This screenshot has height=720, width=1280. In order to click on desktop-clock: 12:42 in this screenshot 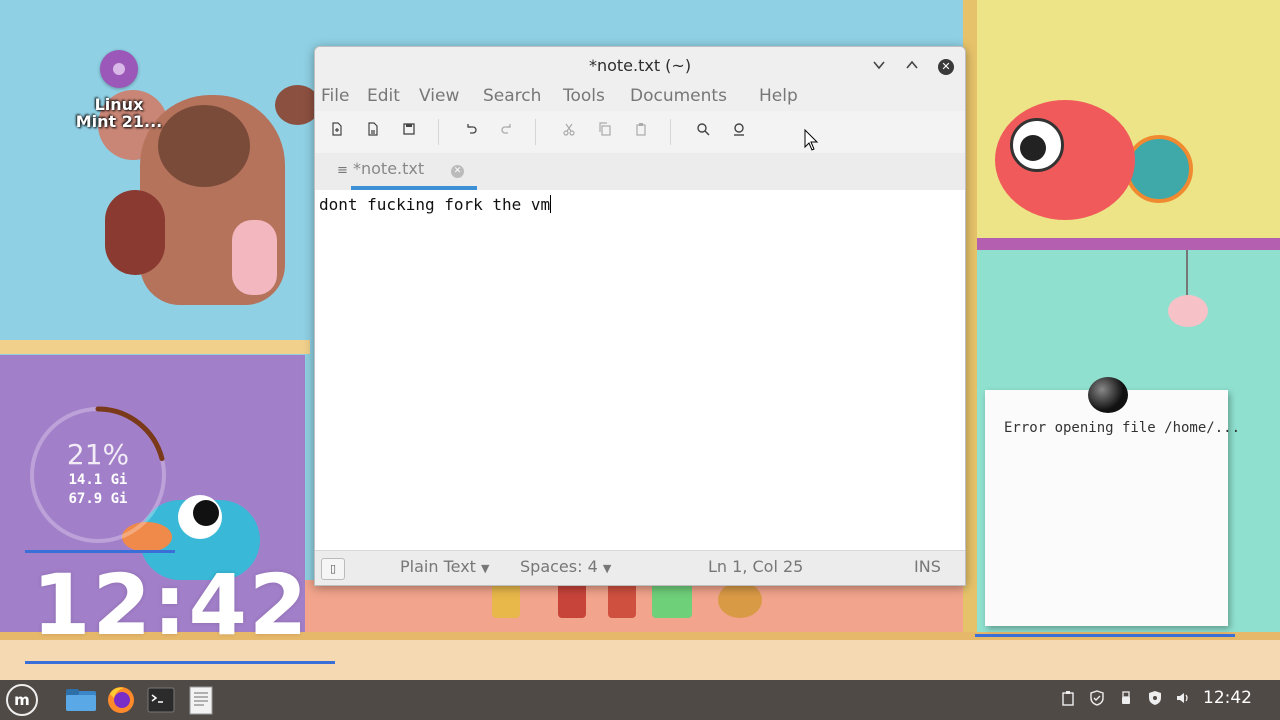, I will do `click(171, 605)`.